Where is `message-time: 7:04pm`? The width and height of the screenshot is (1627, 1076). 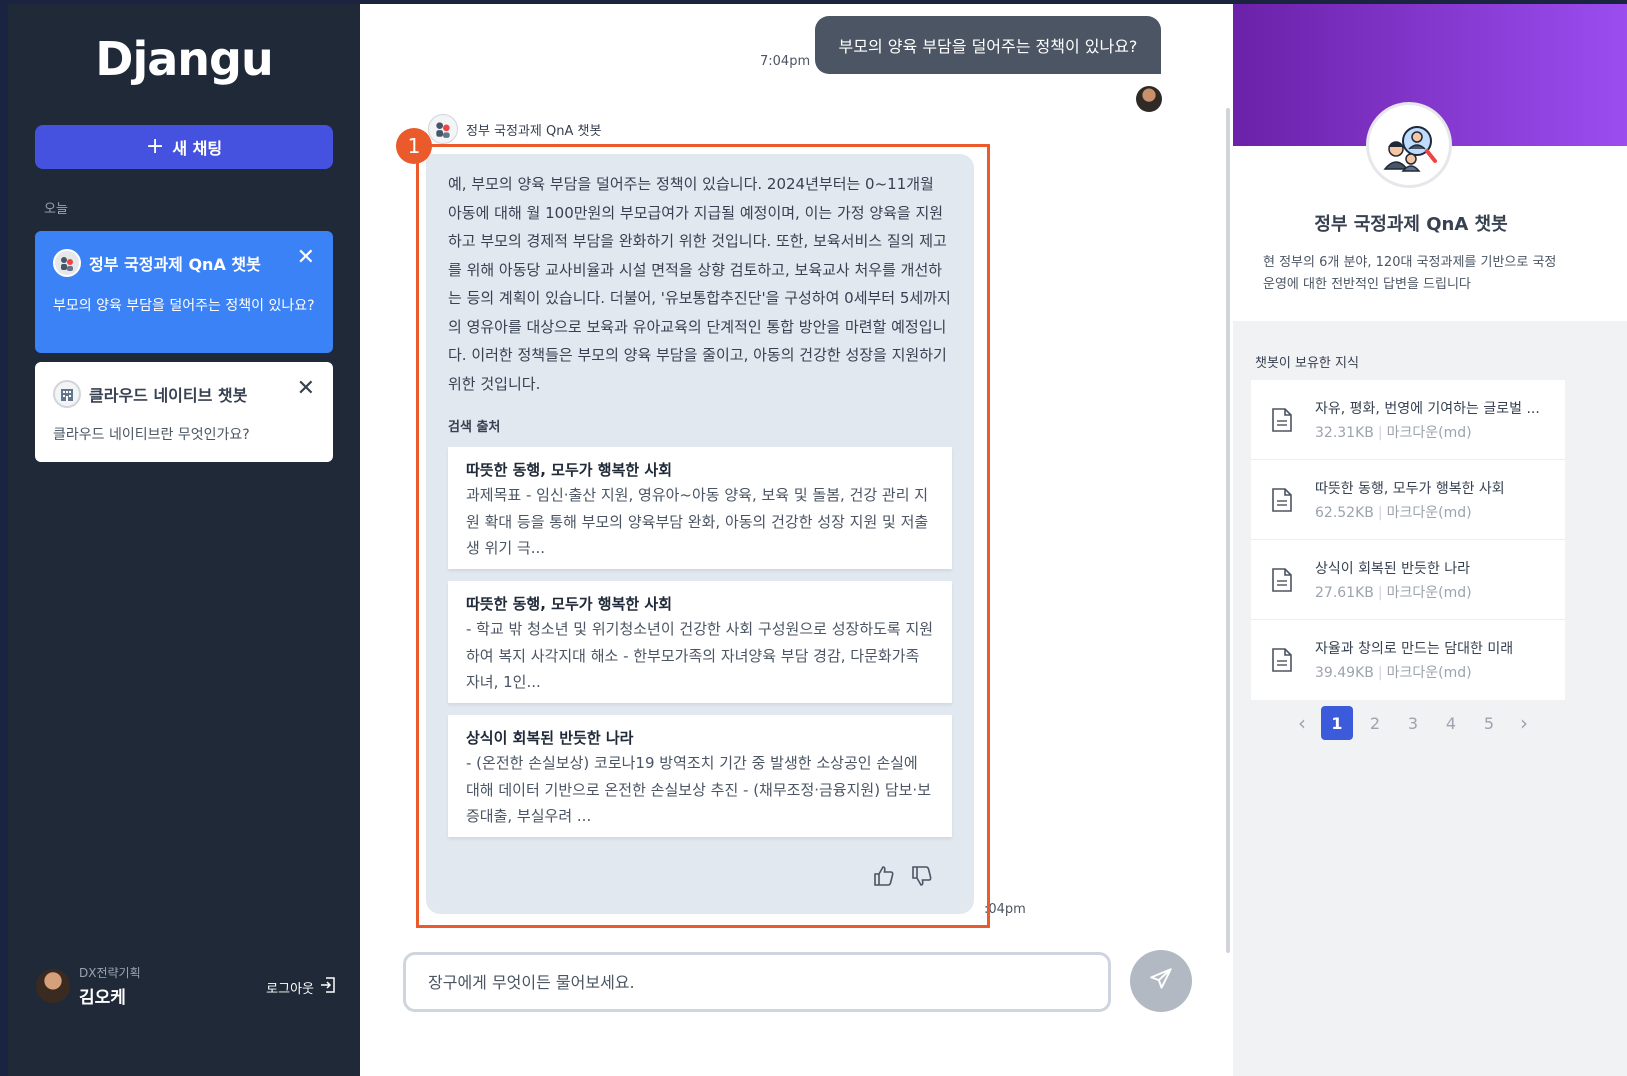
message-time: 7:04pm is located at coordinates (785, 61).